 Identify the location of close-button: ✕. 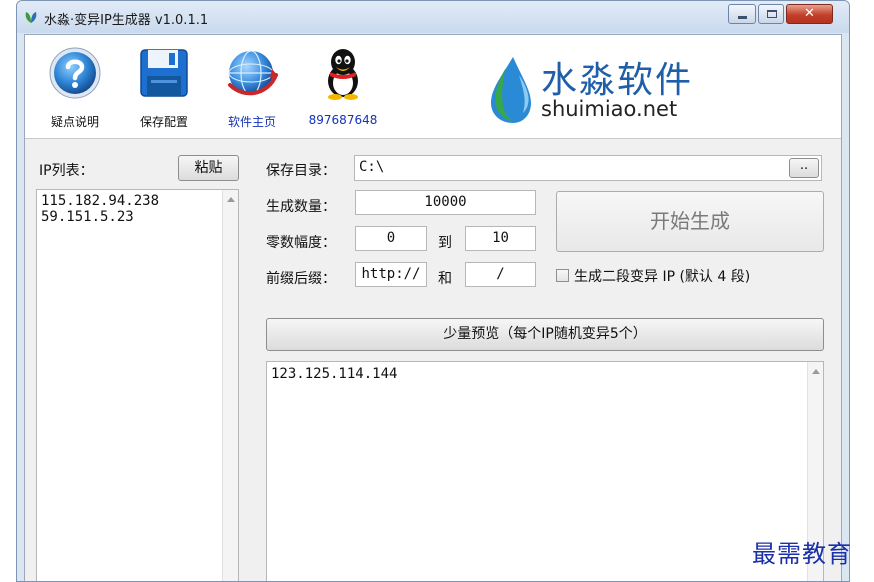
(809, 14).